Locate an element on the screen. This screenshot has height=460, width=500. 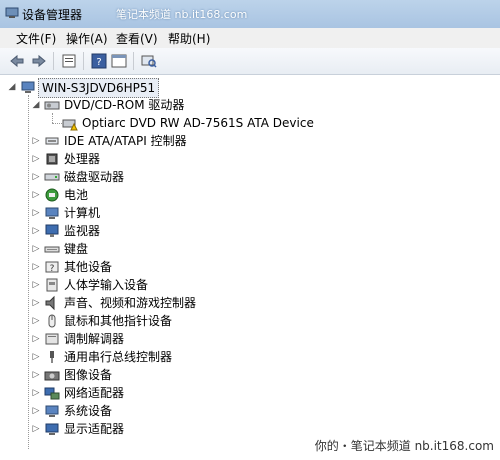
camera-icon is located at coordinates (52, 376).